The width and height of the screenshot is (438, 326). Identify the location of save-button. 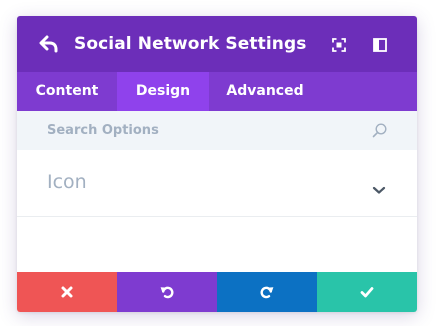
(367, 292).